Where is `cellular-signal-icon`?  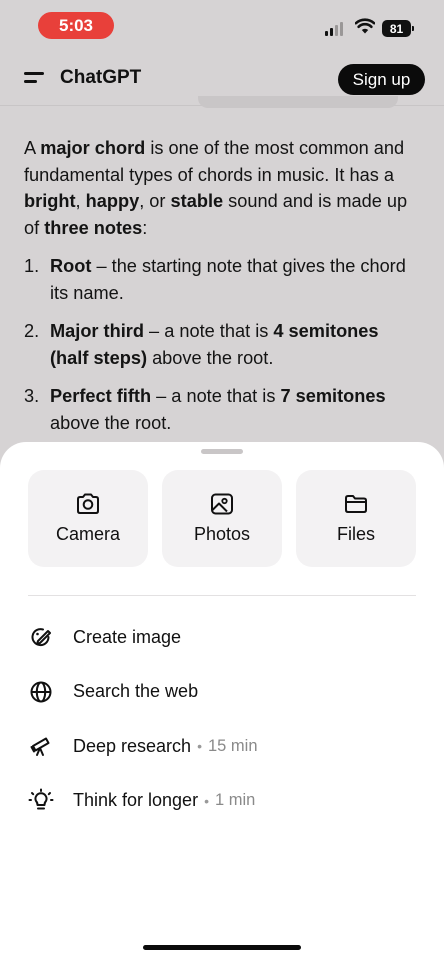 cellular-signal-icon is located at coordinates (334, 29).